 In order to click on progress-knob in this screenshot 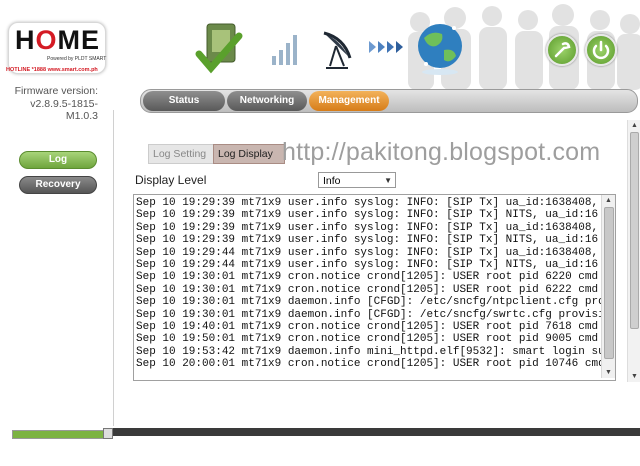, I will do `click(108, 433)`.